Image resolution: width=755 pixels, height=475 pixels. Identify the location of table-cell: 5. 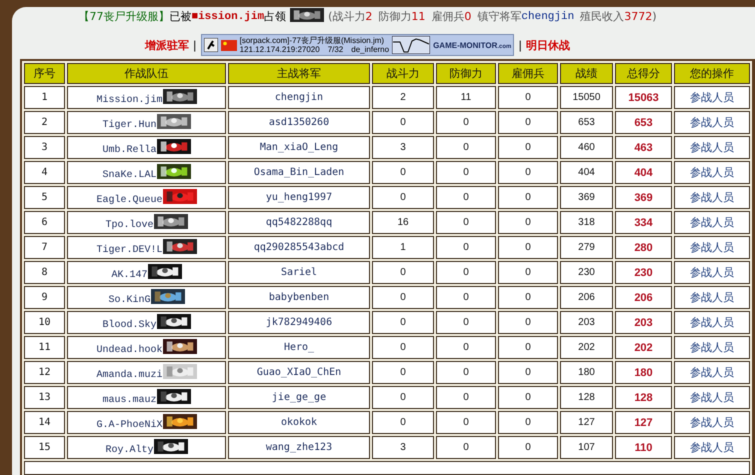
(44, 197).